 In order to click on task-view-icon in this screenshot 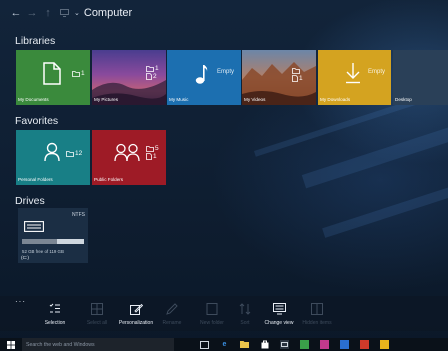, I will do `click(204, 344)`.